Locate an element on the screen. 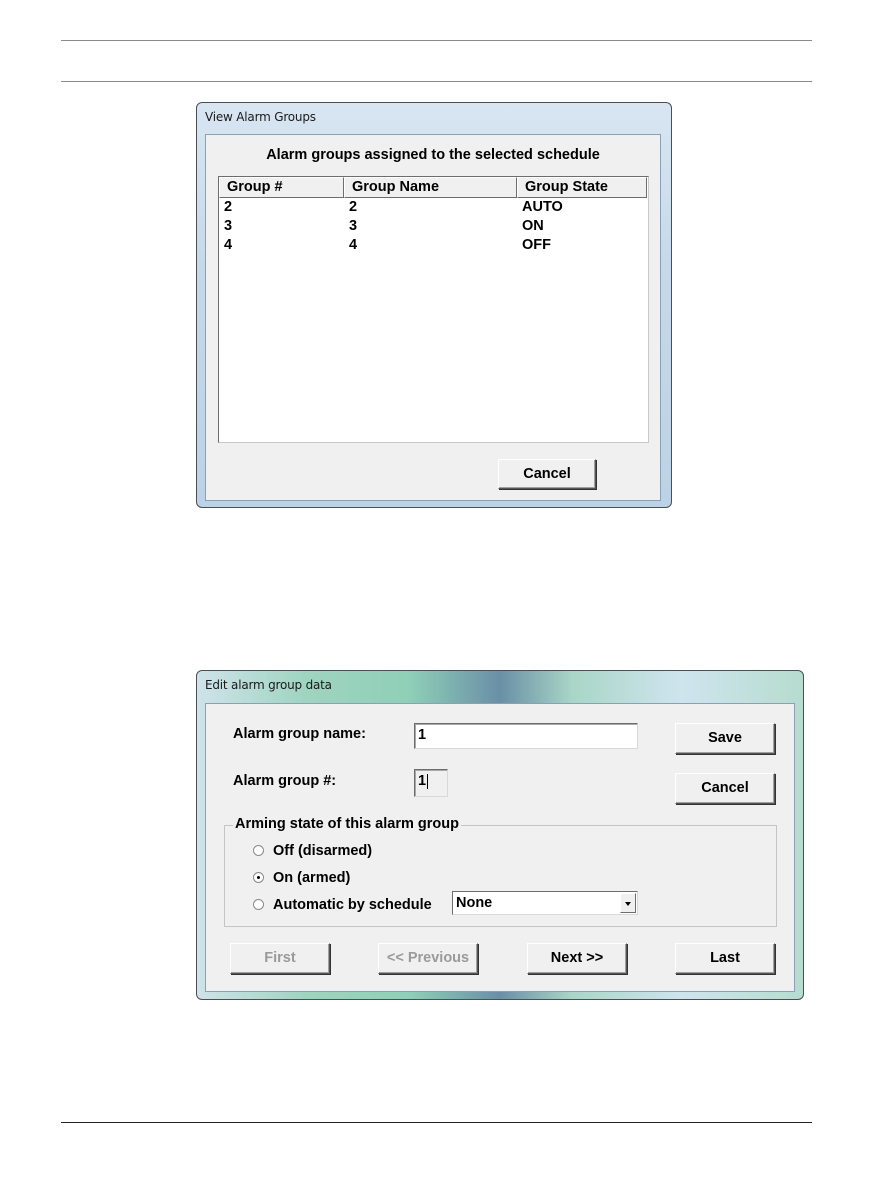  previous-button-label: << Previous is located at coordinates (428, 958).